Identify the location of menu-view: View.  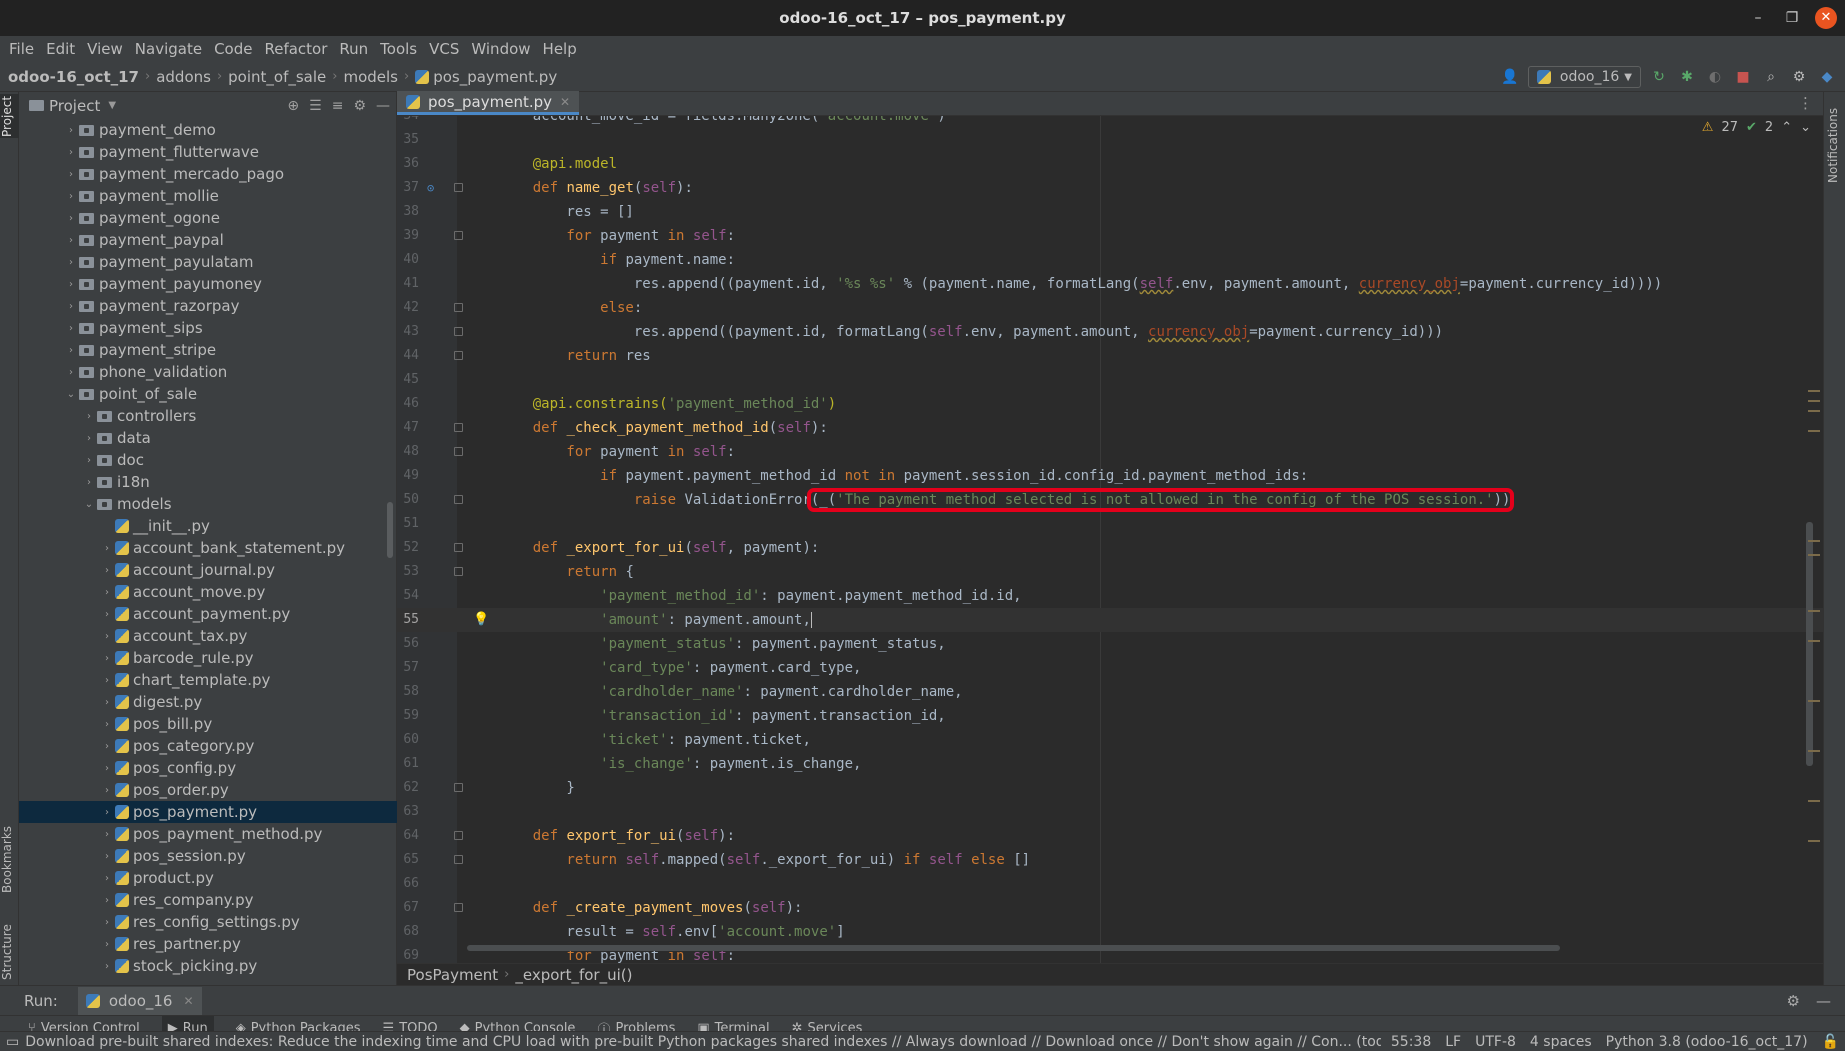
(105, 49).